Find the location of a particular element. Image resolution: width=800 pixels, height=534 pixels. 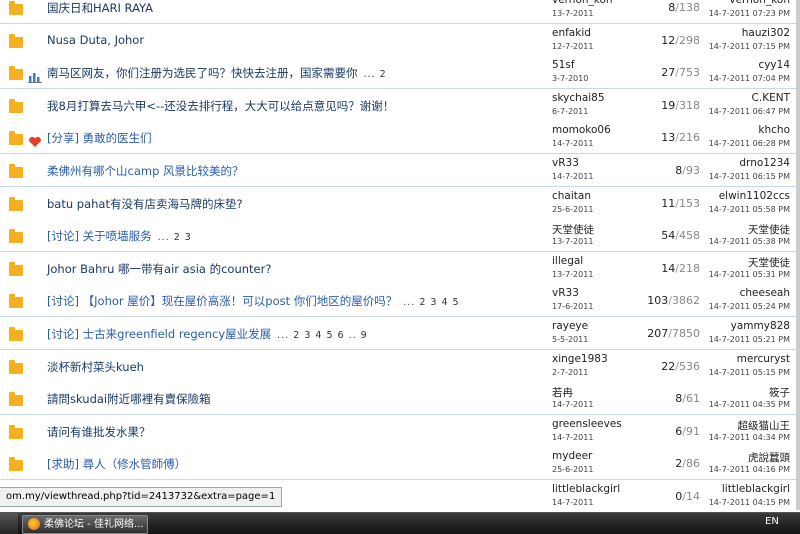

thread-author: skychai85 is located at coordinates (578, 98).